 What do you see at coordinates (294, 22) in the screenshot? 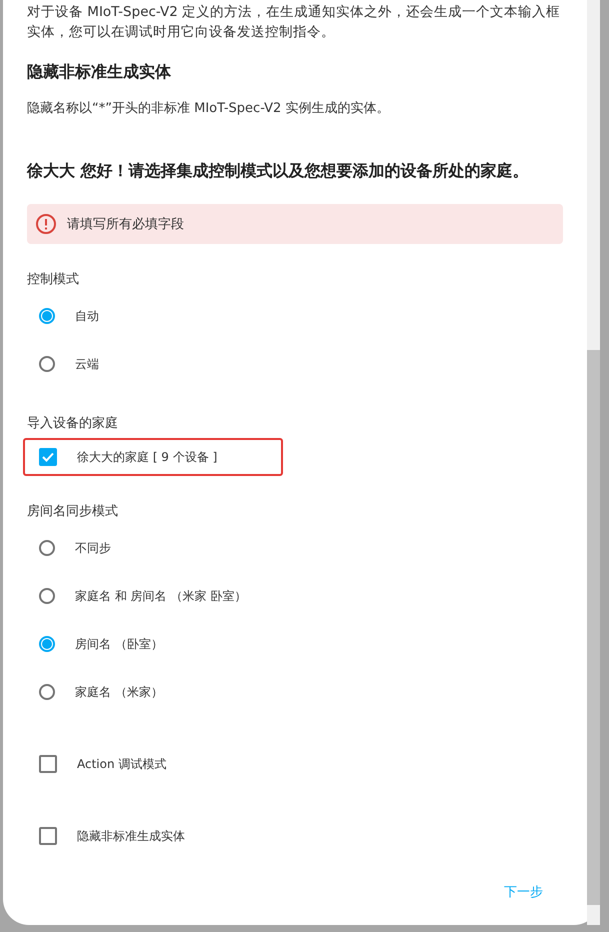
I see `intro-paragraph: 对于设备 MIoT-Spec-V2 定义的方法，在生成通知实体之外，还会生成一个文本输入框实体，您可以在调试时用它向设备发送控制指令。` at bounding box center [294, 22].